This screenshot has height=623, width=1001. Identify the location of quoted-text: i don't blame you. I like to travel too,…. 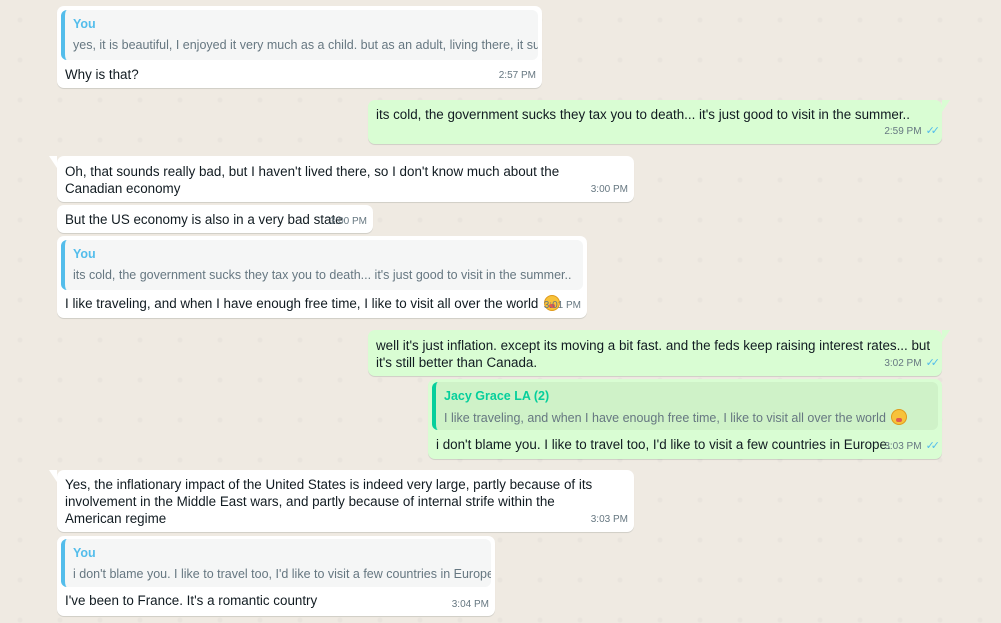
(282, 574).